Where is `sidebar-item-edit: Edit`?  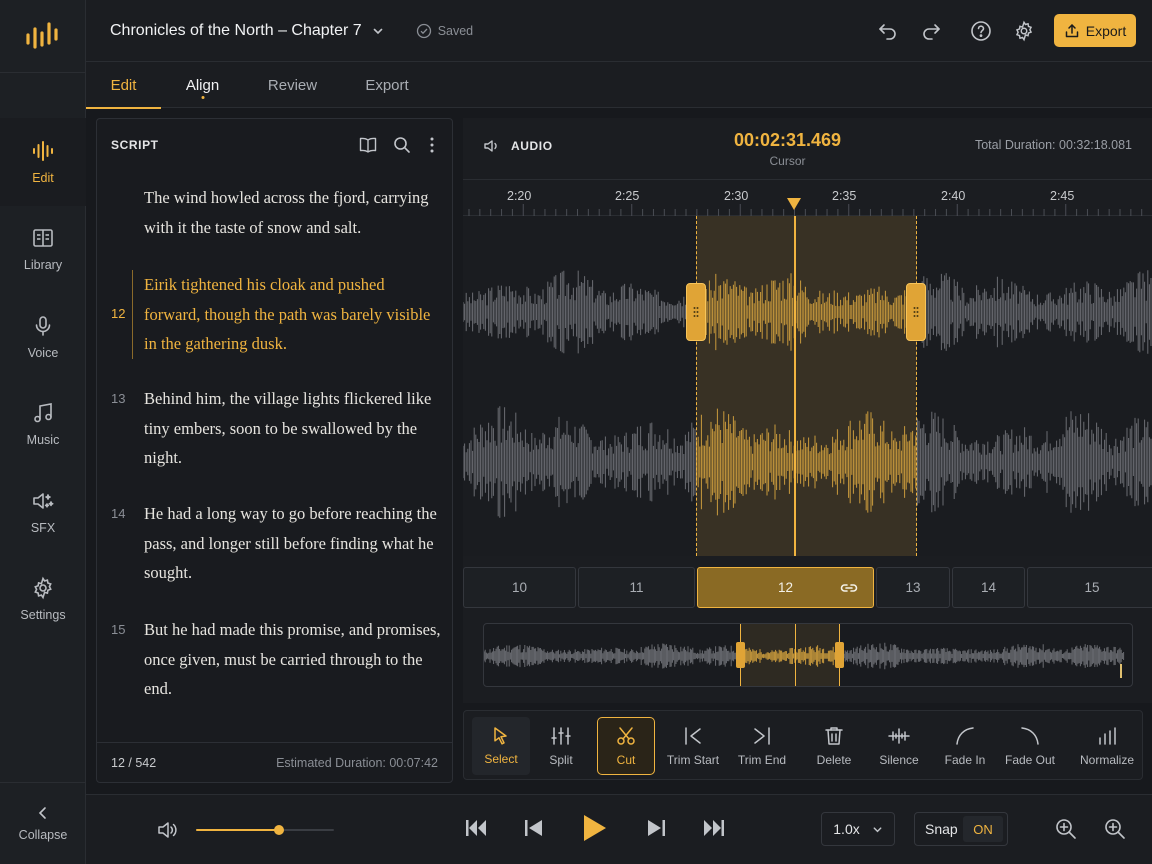 sidebar-item-edit: Edit is located at coordinates (43, 162).